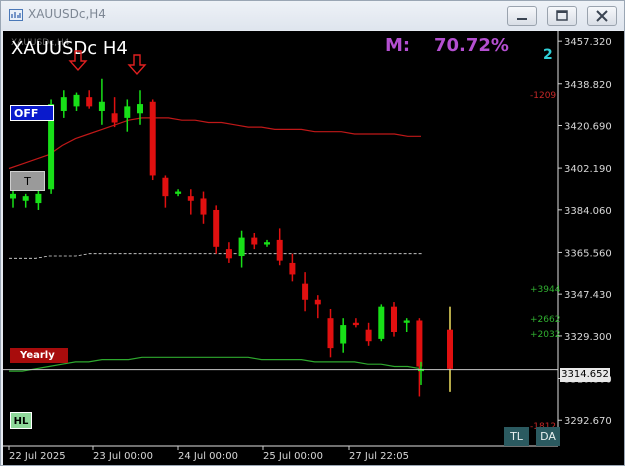 Image resolution: width=625 pixels, height=466 pixels. I want to click on yearly-level-label: Yearly, so click(39, 355).